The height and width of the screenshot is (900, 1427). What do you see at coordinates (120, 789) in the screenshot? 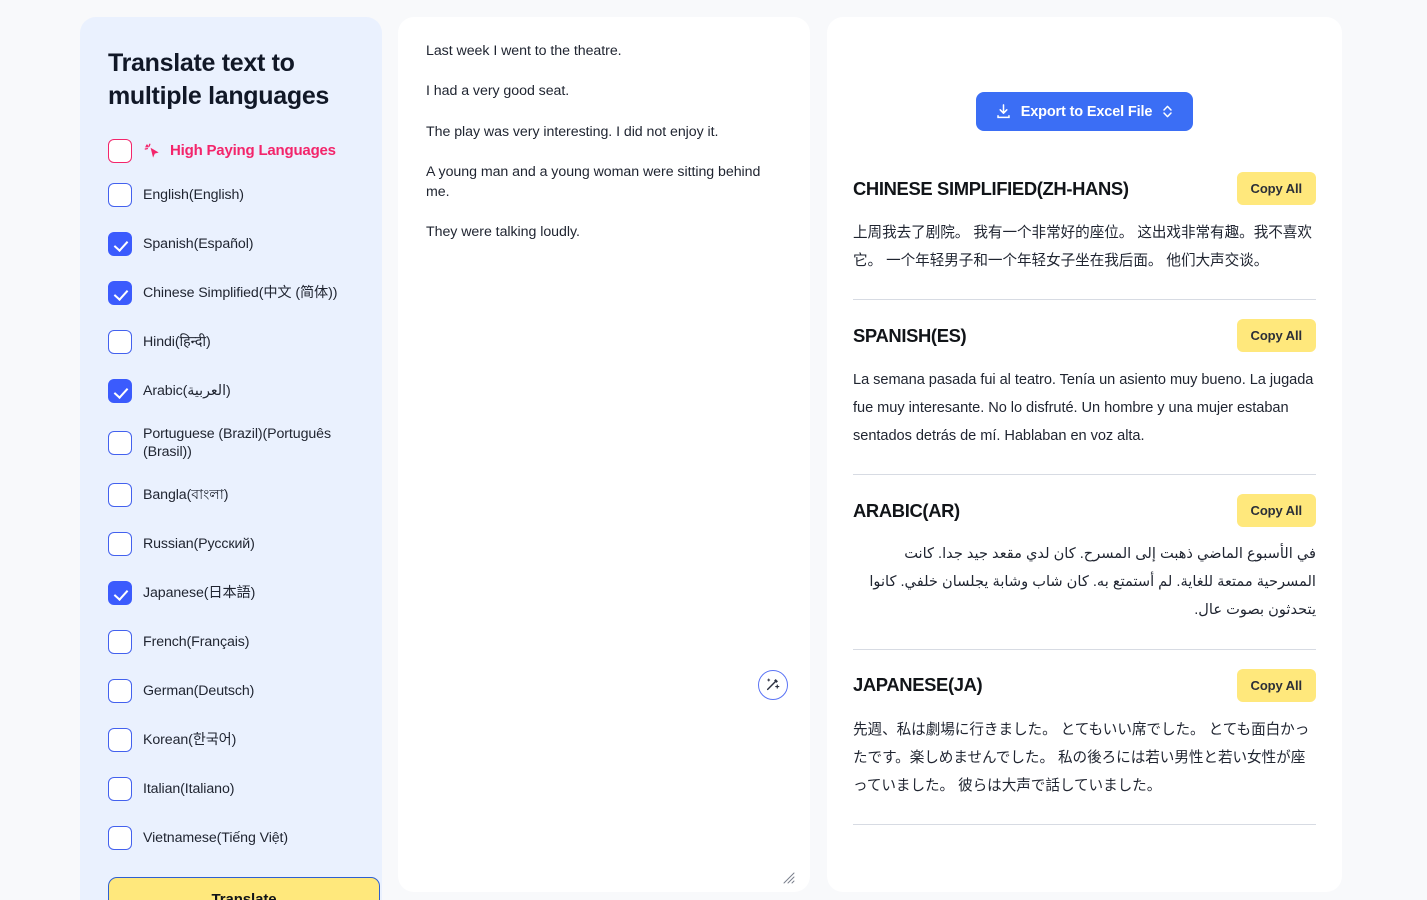
I see `checkbox-italian` at bounding box center [120, 789].